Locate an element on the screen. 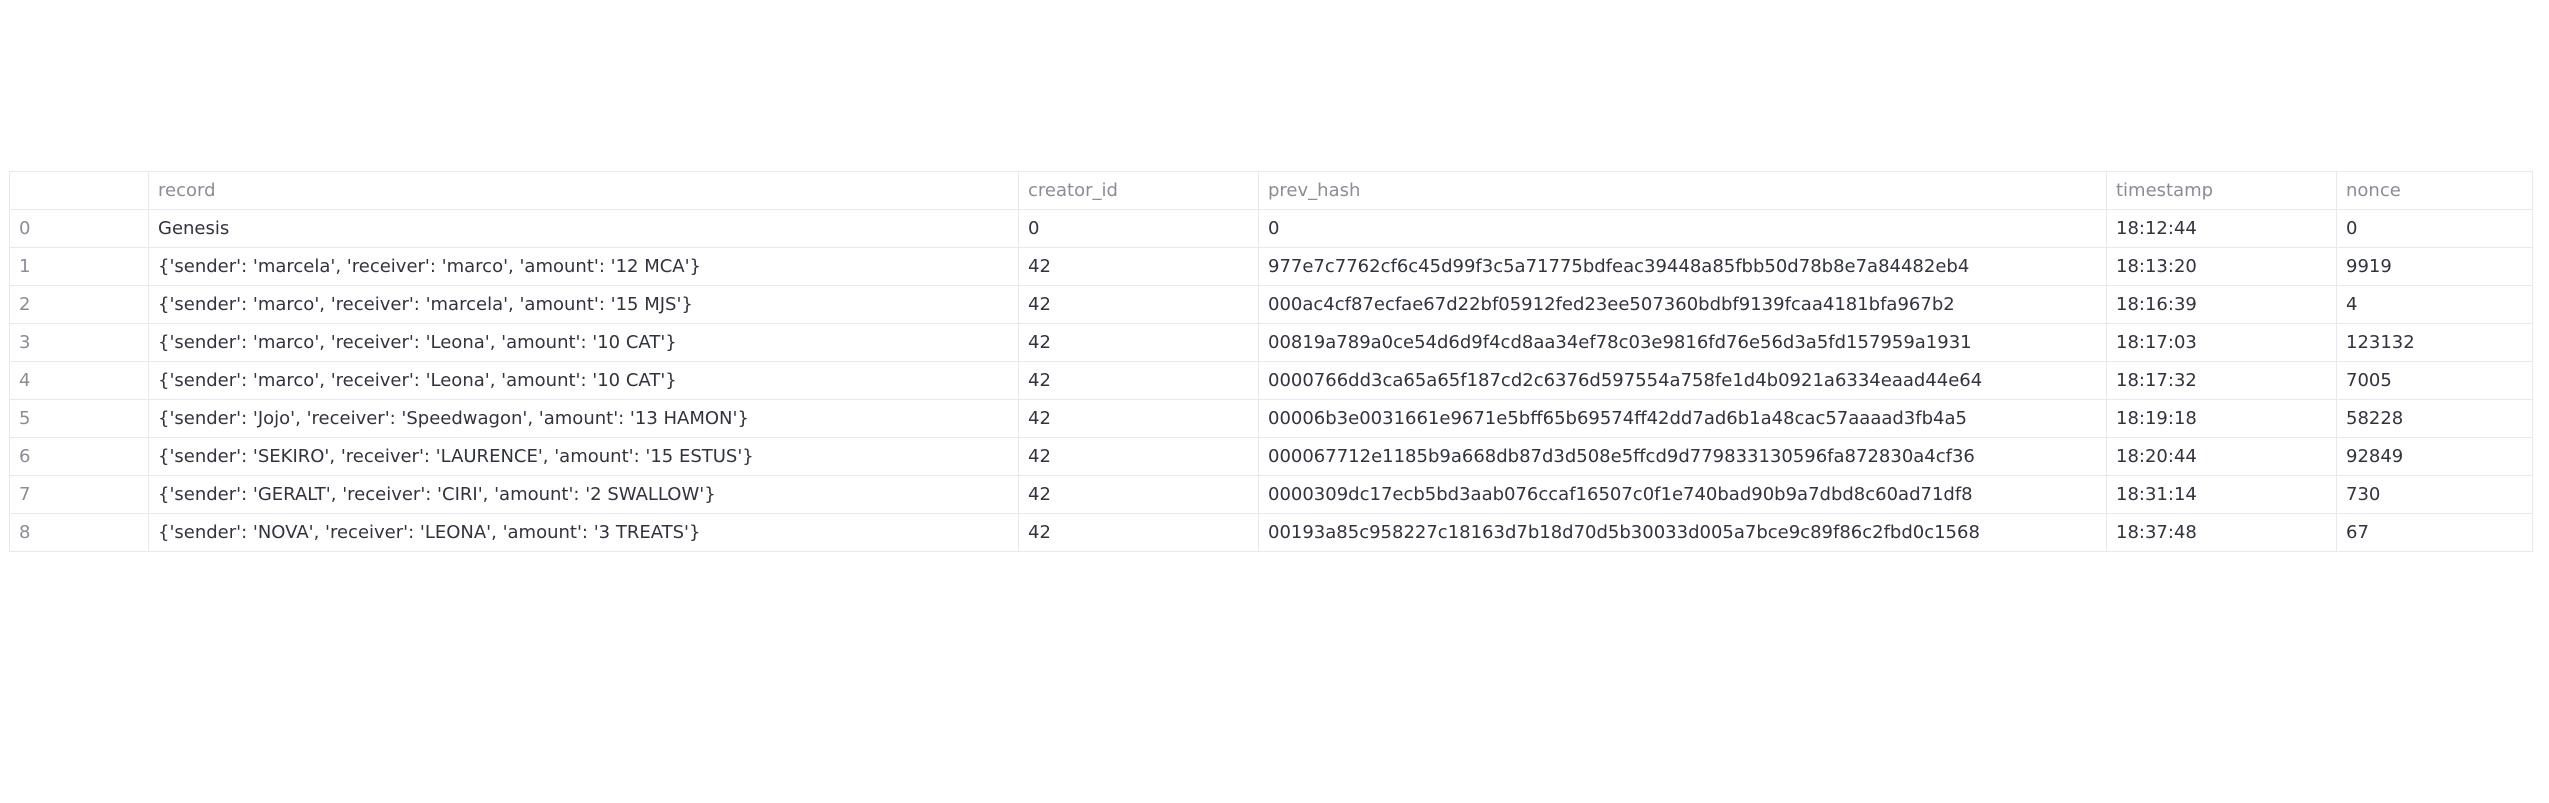 This screenshot has width=2549, height=803. nonce-cell: 58228 is located at coordinates (2434, 418).